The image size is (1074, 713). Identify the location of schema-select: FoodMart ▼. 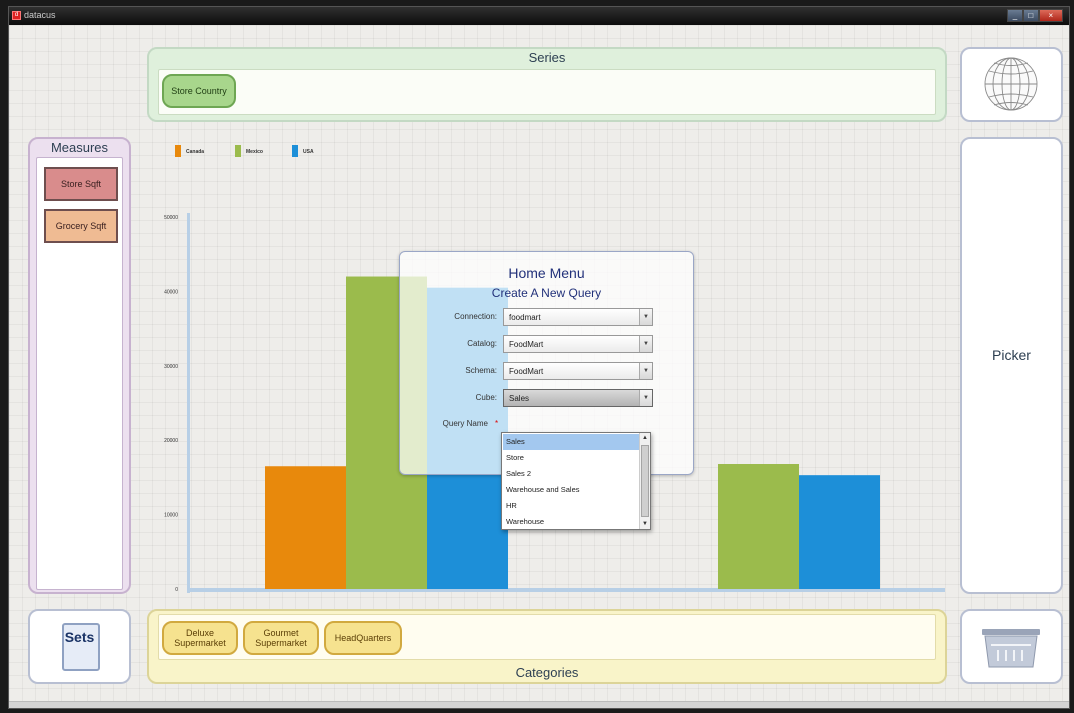
(578, 371).